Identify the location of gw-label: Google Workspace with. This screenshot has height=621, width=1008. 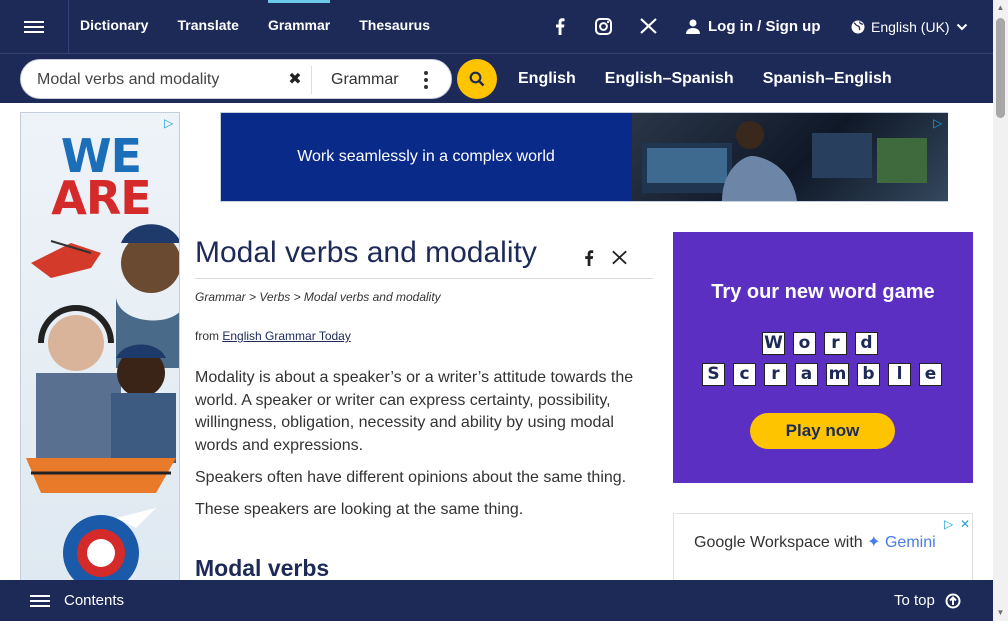
(778, 542).